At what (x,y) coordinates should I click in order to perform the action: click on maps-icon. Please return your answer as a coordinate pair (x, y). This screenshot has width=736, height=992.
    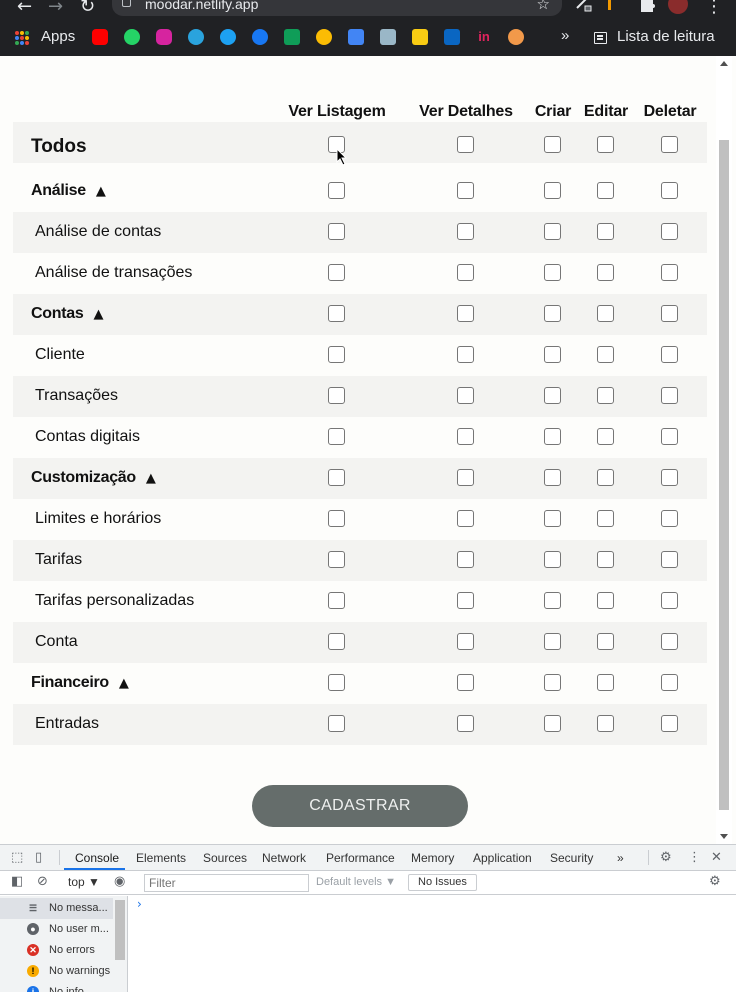
    Looking at the image, I should click on (388, 37).